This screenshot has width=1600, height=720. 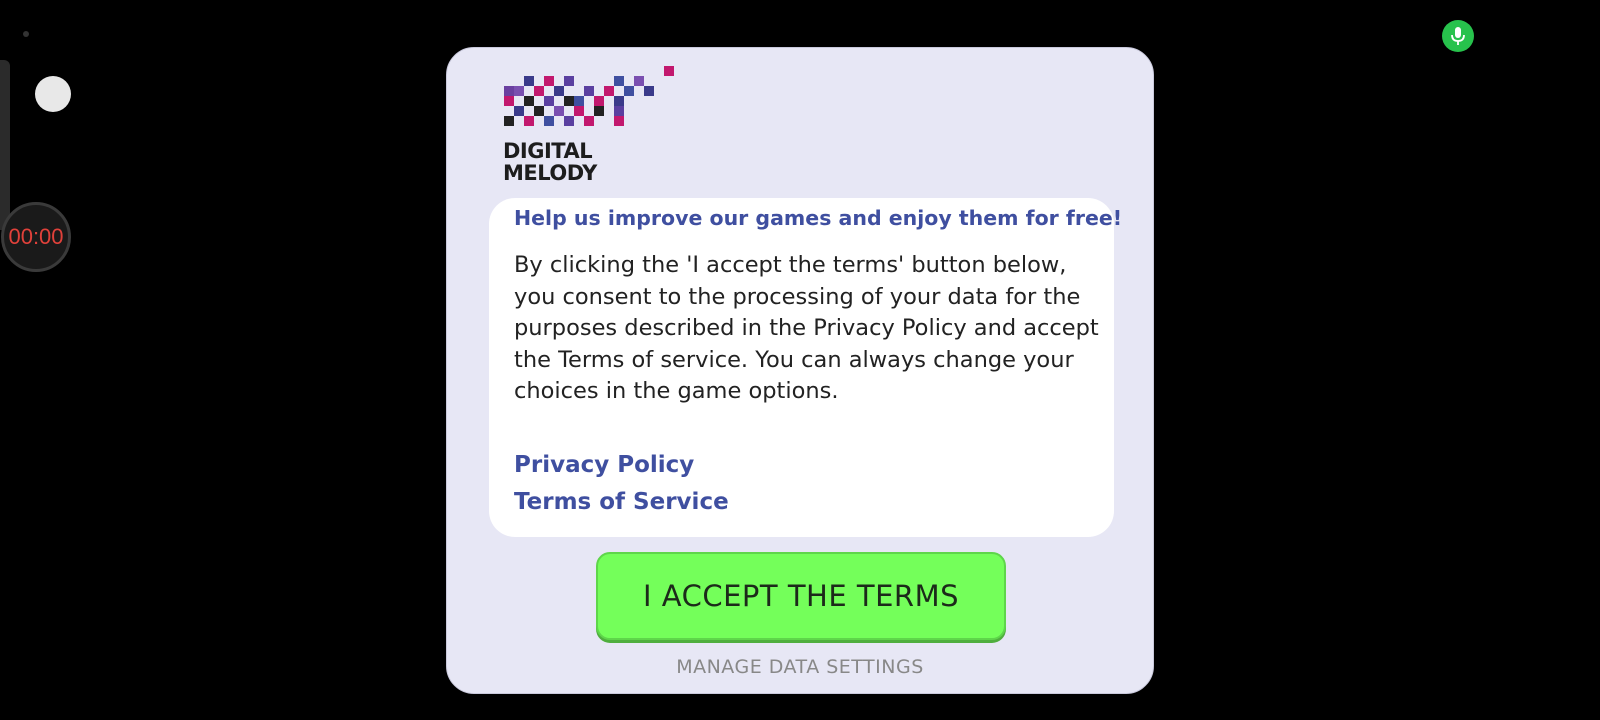 I want to click on accept-terms-label: I ACCEPT THE TERMS, so click(x=801, y=596).